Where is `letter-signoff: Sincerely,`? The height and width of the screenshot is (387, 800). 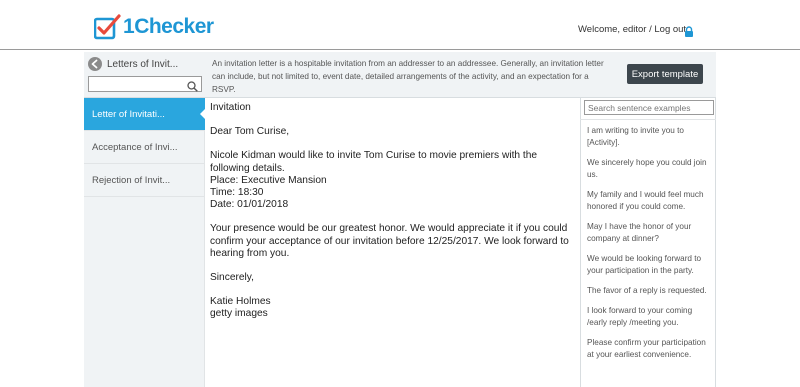 letter-signoff: Sincerely, is located at coordinates (232, 278).